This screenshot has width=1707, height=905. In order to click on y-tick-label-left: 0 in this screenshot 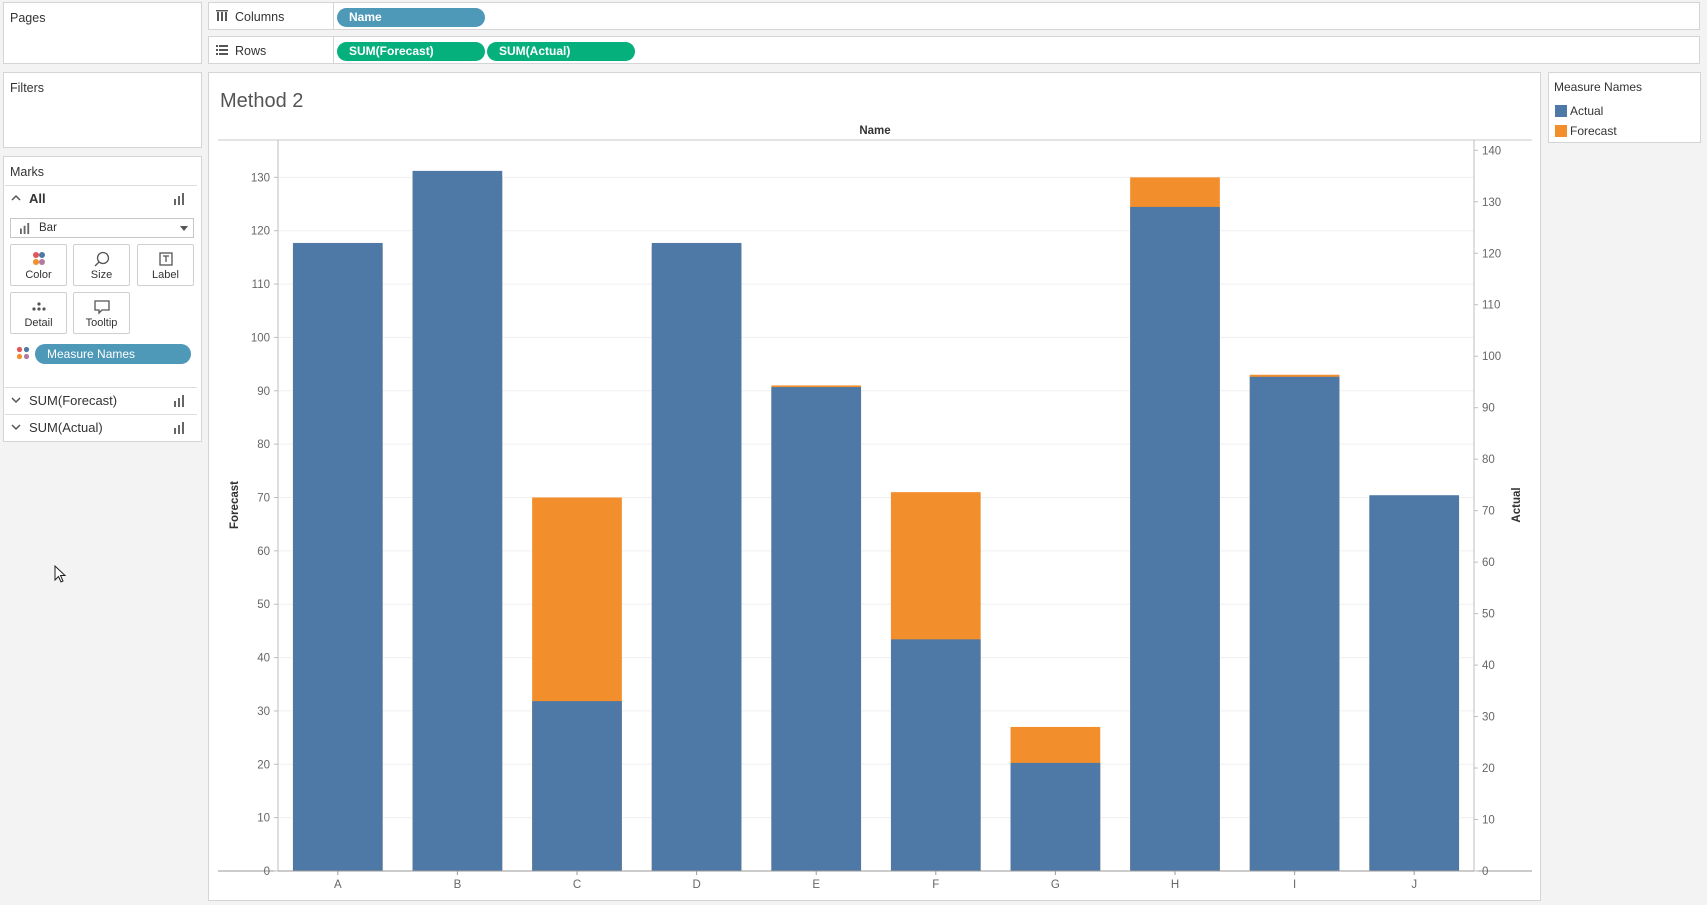, I will do `click(267, 872)`.